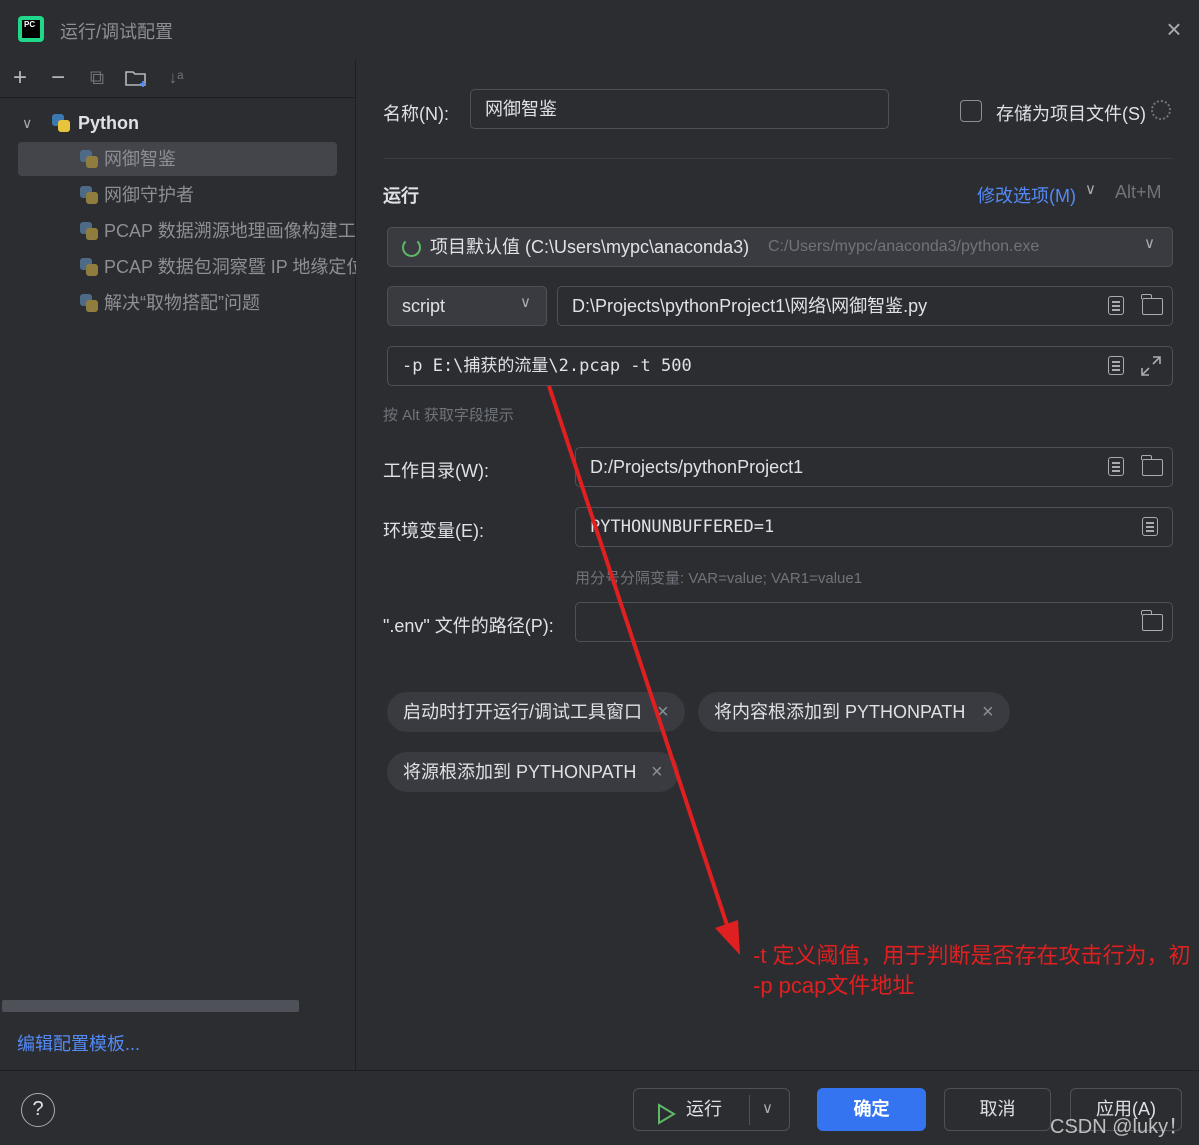 This screenshot has height=1145, width=1199. Describe the element at coordinates (972, 955) in the screenshot. I see `annotation-line: -t 定义阈值，用于判断是否存在攻击行为，初` at that location.